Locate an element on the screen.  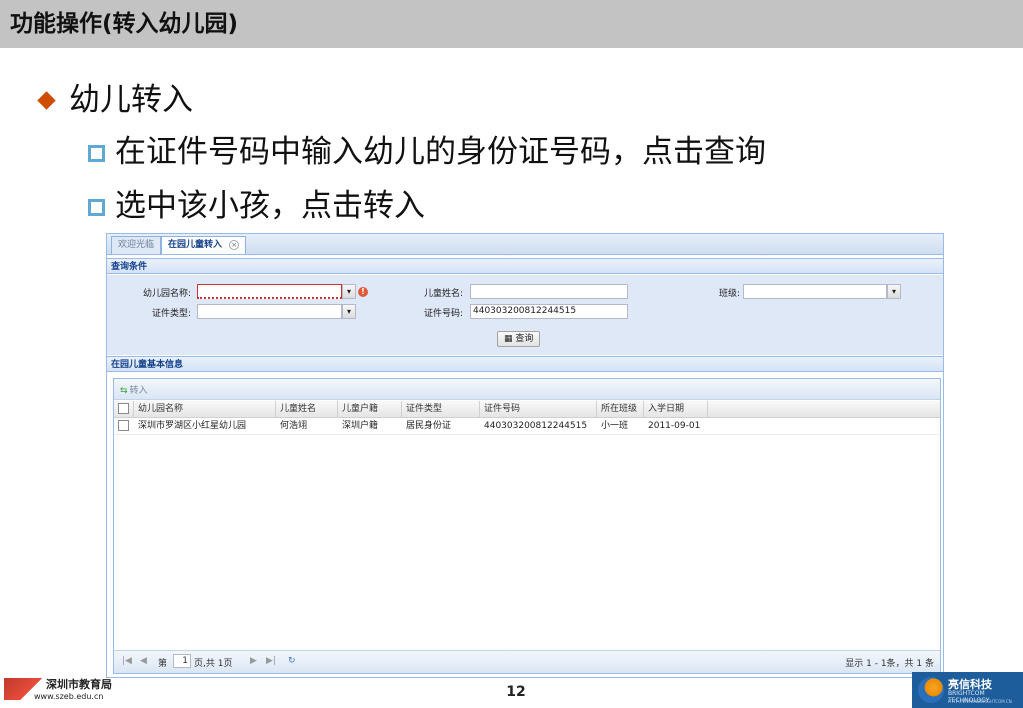
info-panel-header: 在园儿童基本信息 is located at coordinates (525, 364).